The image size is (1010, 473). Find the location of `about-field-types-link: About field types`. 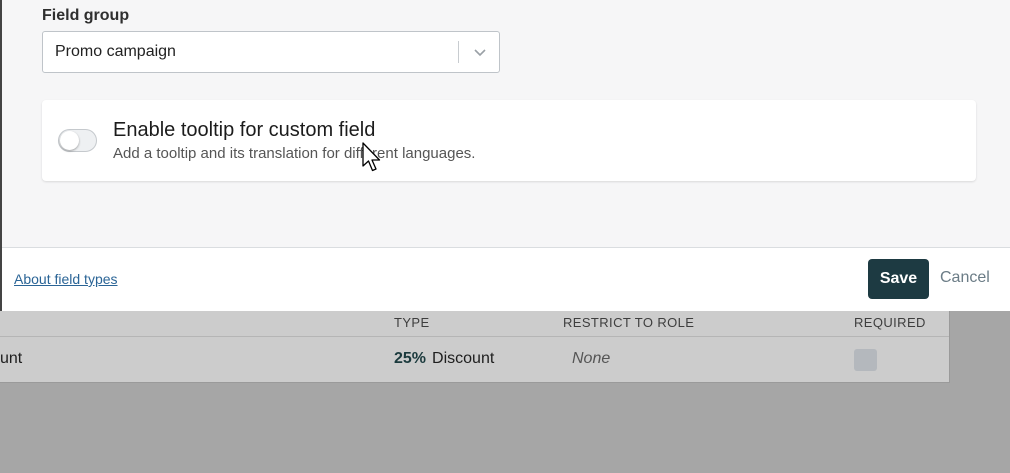

about-field-types-link: About field types is located at coordinates (66, 279).